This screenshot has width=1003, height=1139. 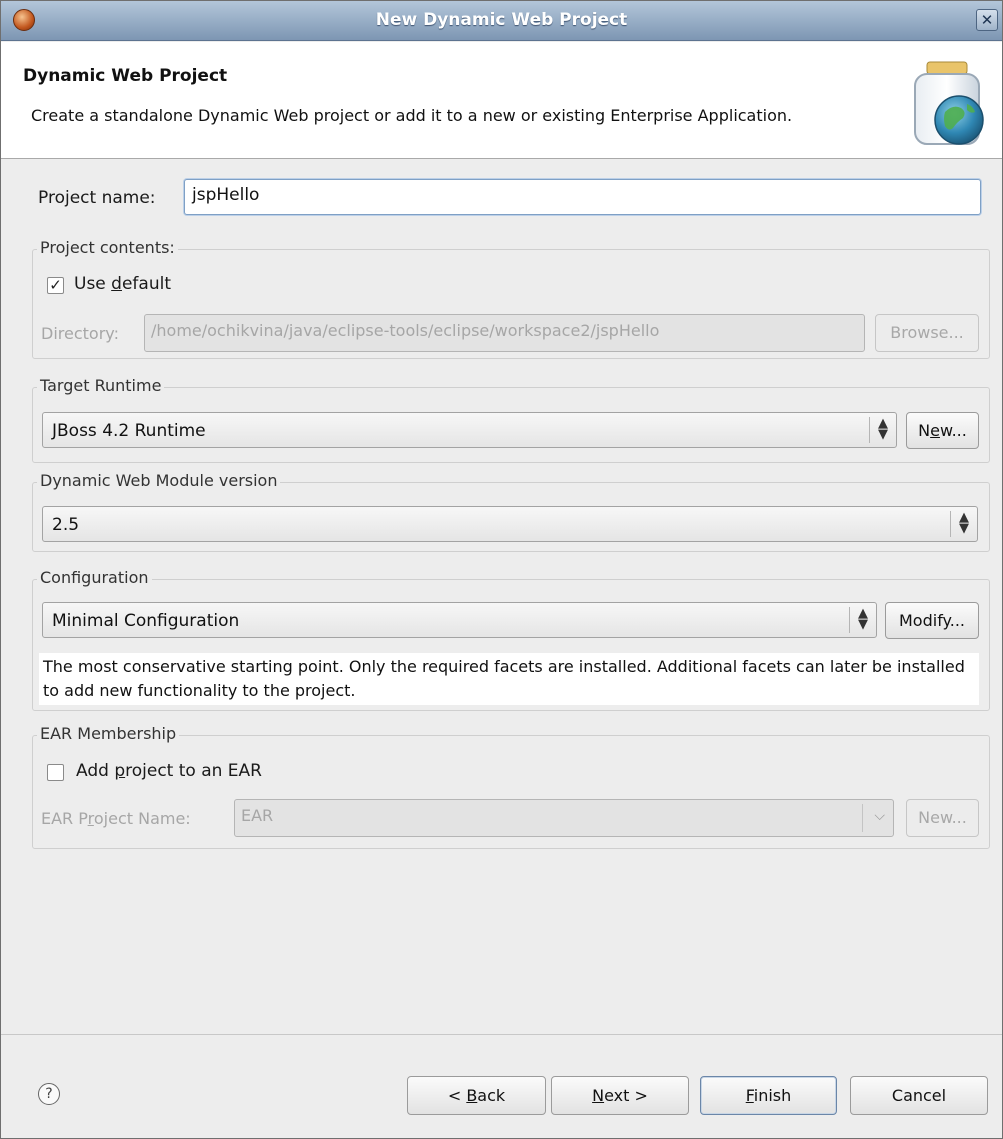 I want to click on ear-project-name-value: EAR, so click(x=257, y=815).